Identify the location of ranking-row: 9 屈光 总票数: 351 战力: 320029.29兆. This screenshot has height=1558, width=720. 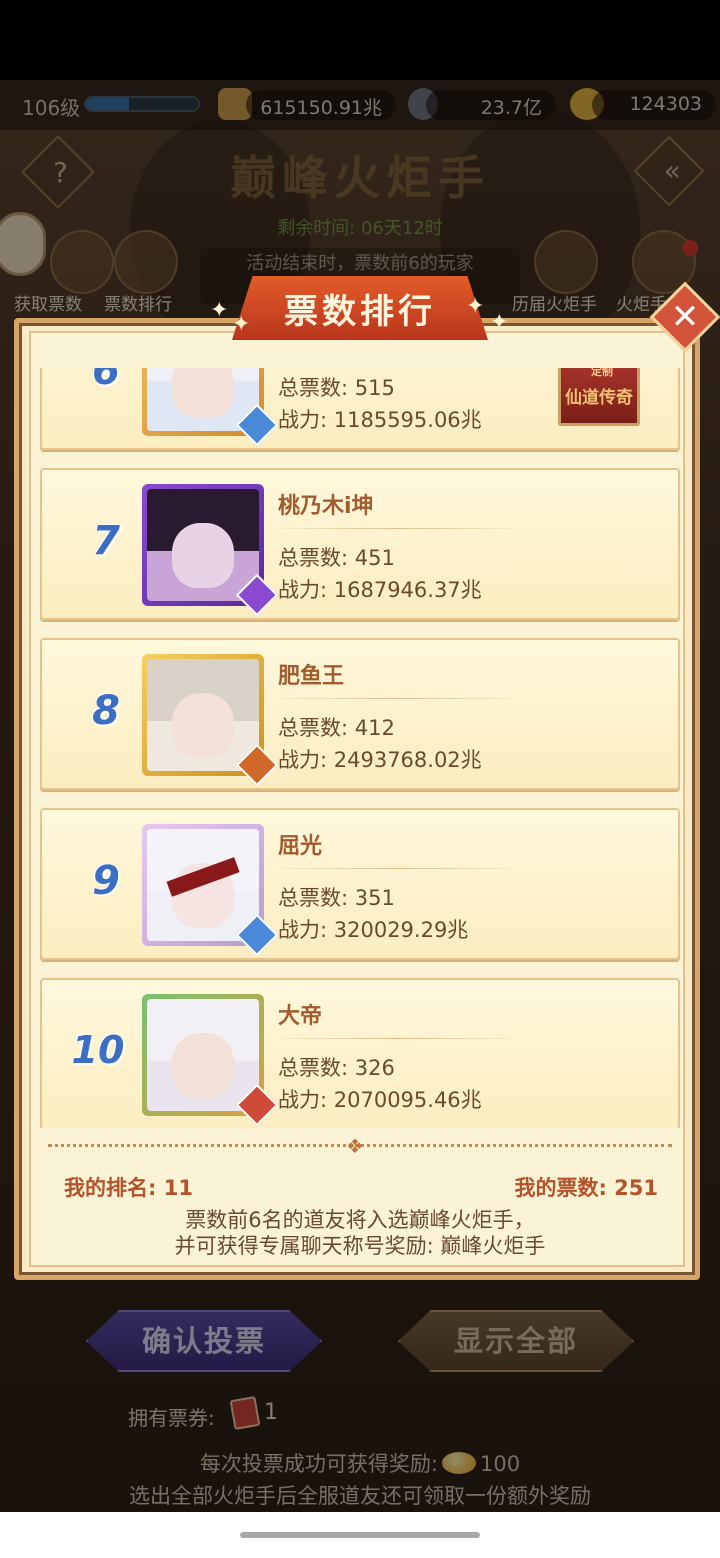
(360, 884).